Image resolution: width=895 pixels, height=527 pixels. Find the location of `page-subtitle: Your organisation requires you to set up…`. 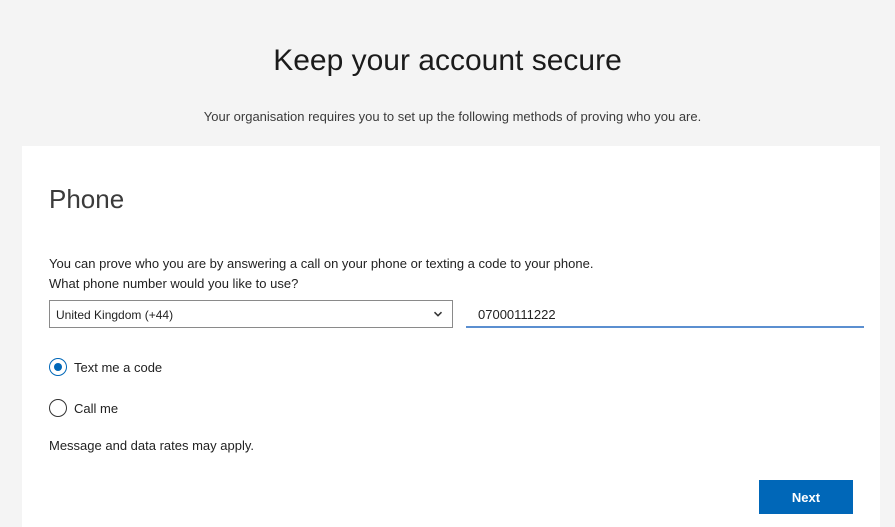

page-subtitle: Your organisation requires you to set up… is located at coordinates (452, 116).